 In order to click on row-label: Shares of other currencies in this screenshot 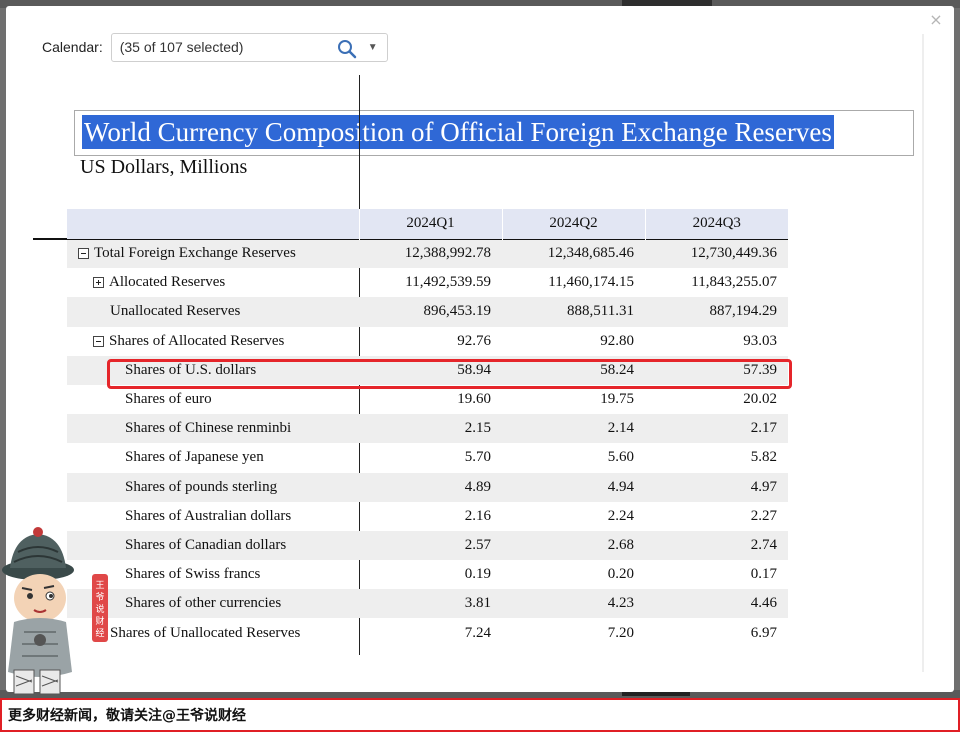, I will do `click(203, 603)`.